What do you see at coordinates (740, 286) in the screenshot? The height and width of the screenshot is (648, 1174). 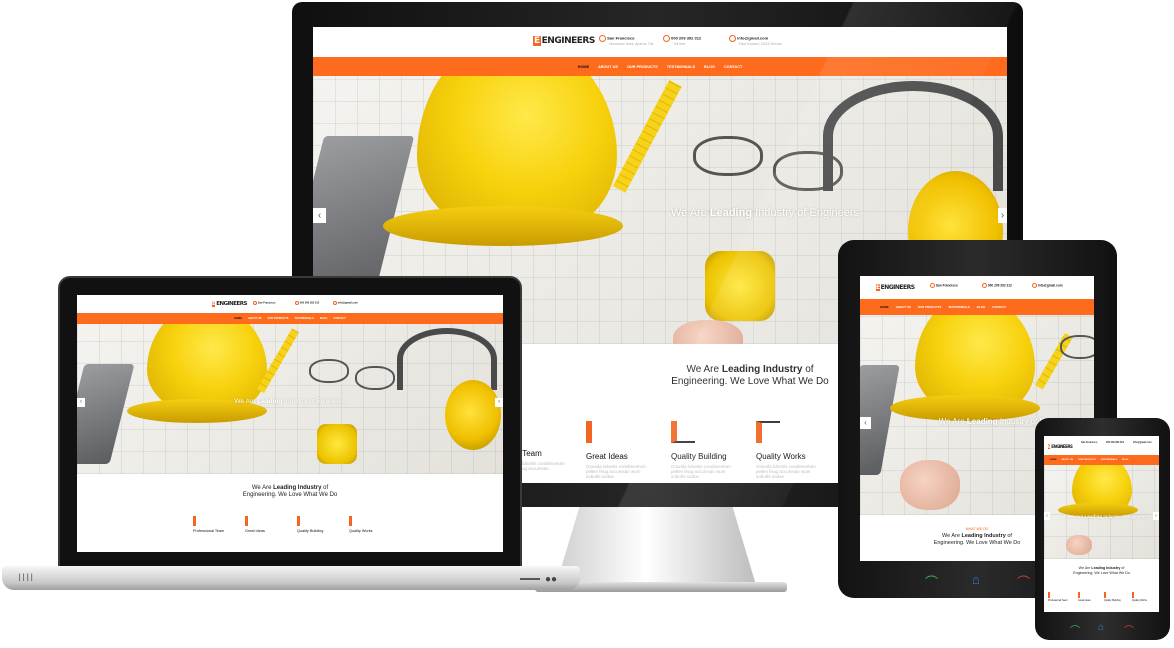 I see `hero-image-tape-measure` at bounding box center [740, 286].